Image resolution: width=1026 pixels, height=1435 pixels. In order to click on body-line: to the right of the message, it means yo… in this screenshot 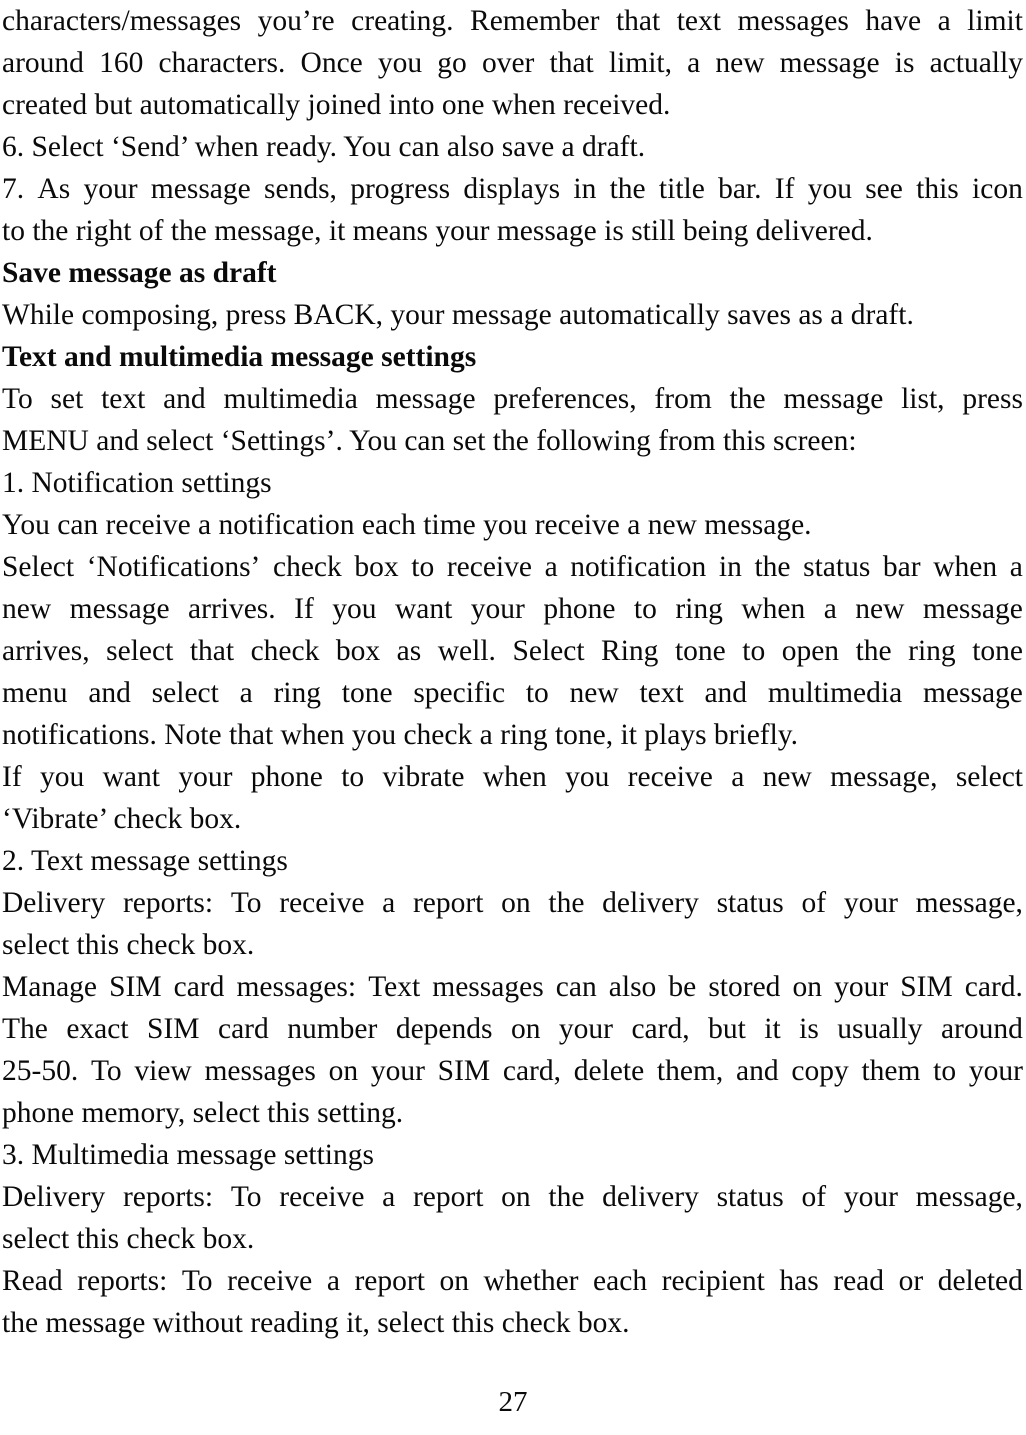, I will do `click(437, 231)`.